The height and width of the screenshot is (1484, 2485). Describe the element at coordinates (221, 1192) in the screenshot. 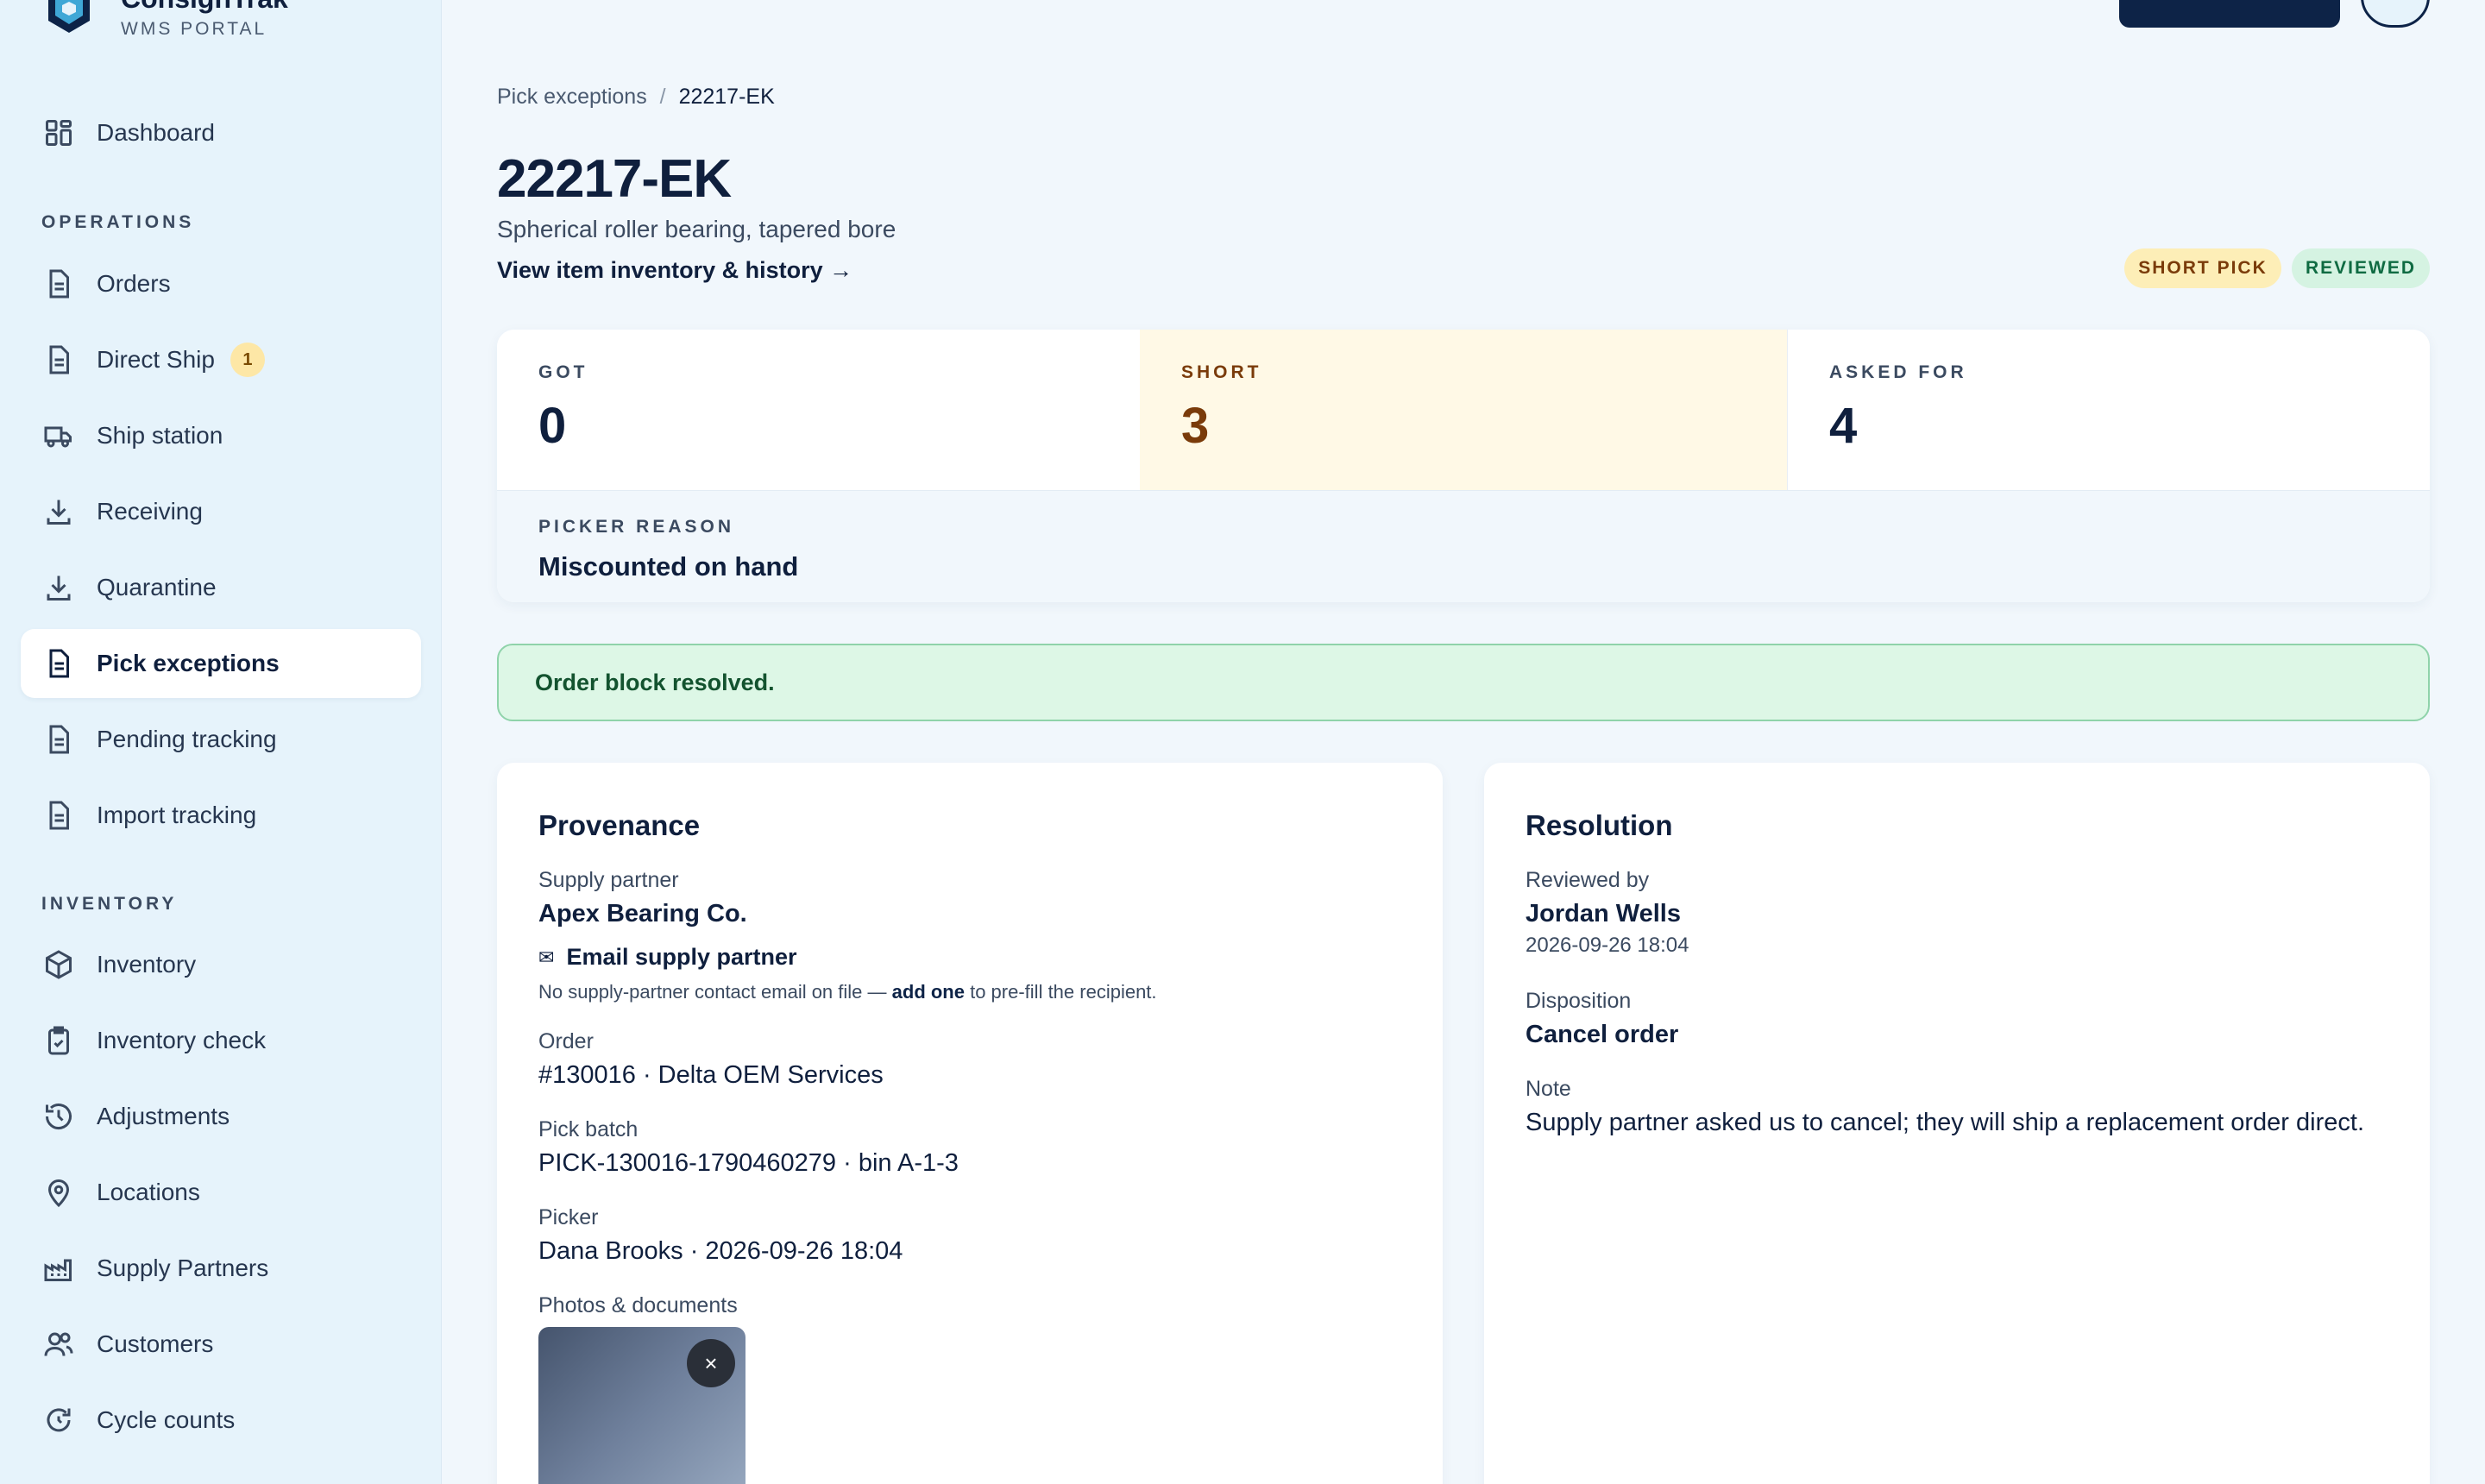

I see `sidebar-item-locations: Locations` at that location.